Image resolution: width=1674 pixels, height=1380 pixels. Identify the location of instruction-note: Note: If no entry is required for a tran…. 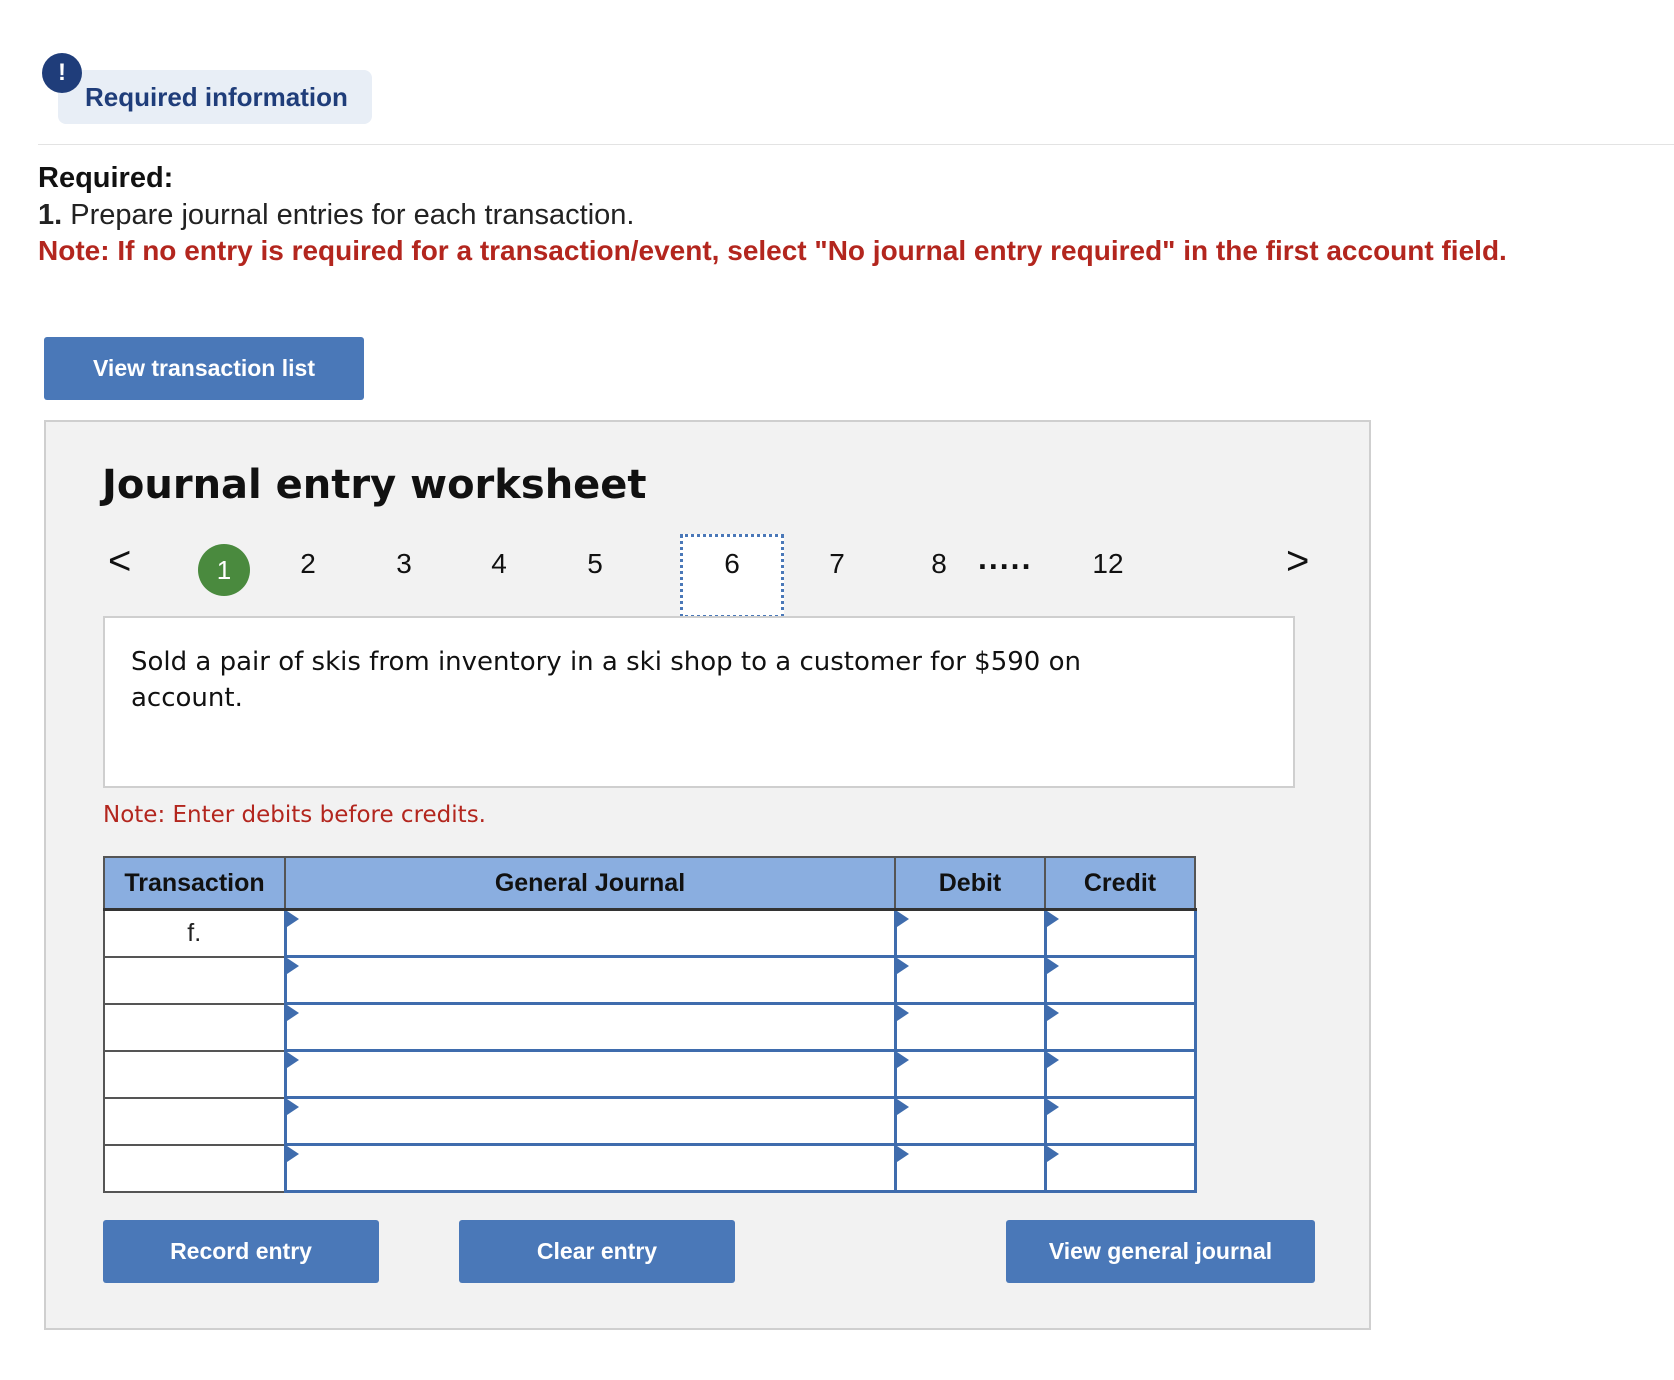
(772, 250).